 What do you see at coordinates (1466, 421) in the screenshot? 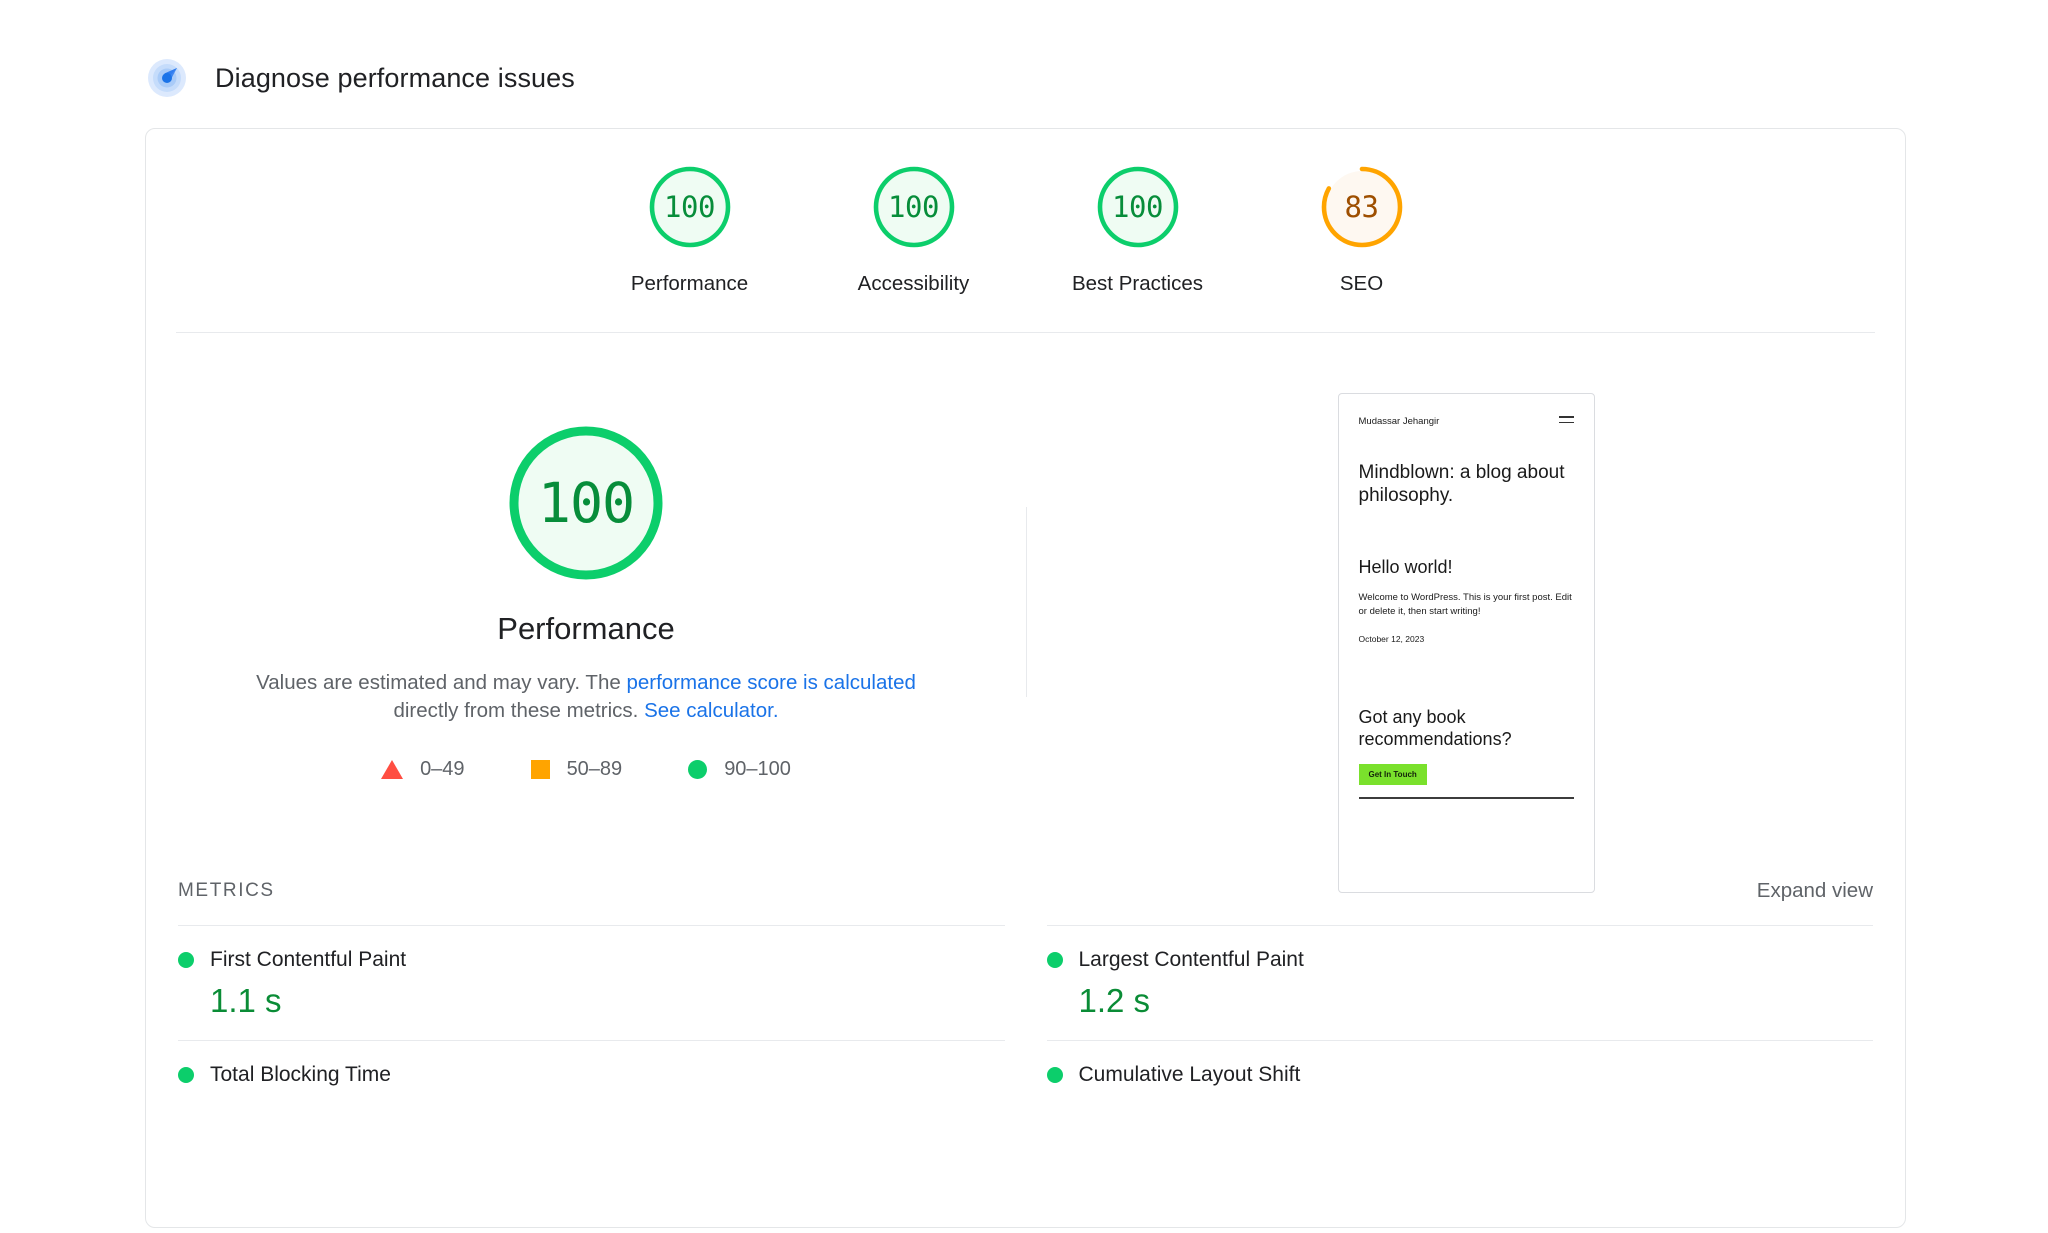
I see `thumbnail-topbar: Mudassar Jehangir` at bounding box center [1466, 421].